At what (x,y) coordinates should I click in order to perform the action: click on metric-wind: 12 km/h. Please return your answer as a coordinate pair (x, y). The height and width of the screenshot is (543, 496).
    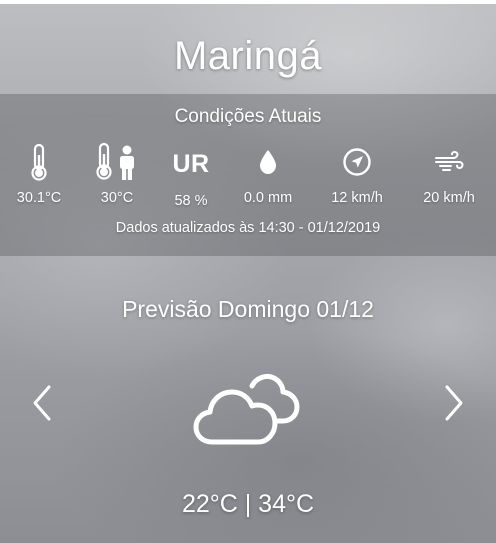
    Looking at the image, I should click on (357, 178).